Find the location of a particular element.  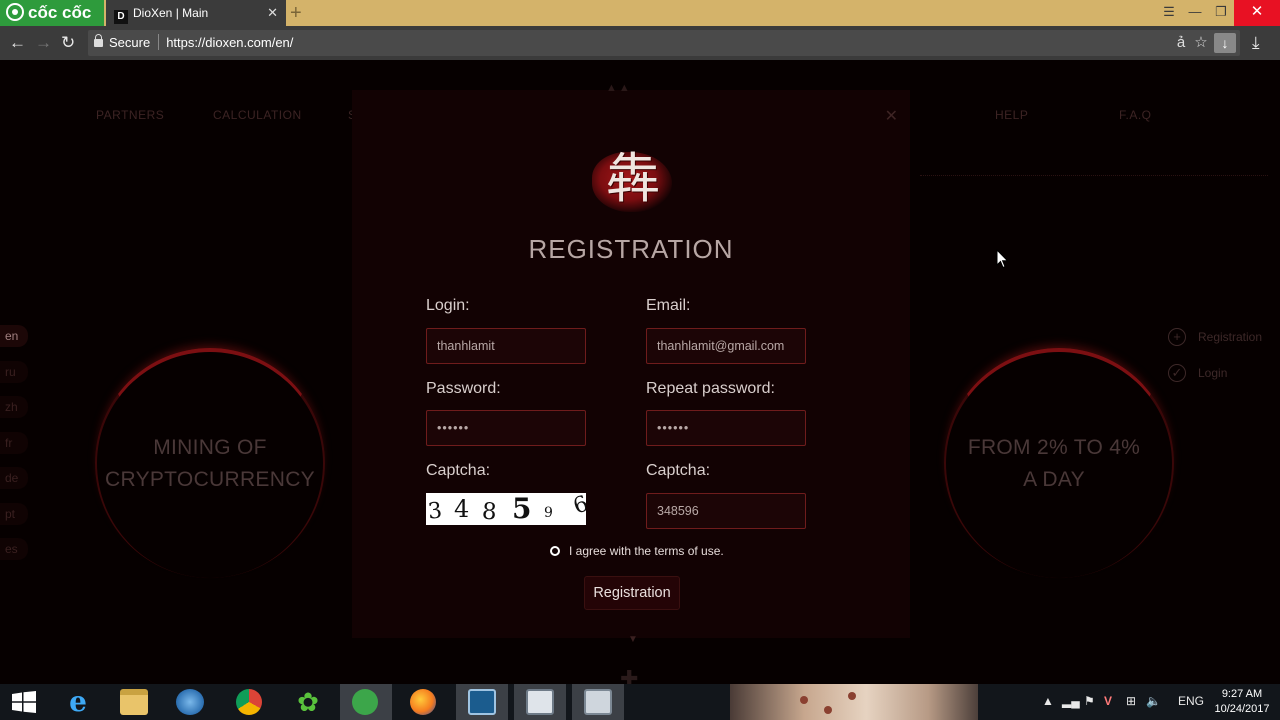

tab-close-icon: ✕ is located at coordinates (272, 13).